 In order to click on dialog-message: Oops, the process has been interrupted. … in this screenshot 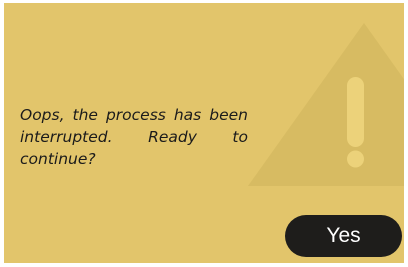, I will do `click(134, 137)`.